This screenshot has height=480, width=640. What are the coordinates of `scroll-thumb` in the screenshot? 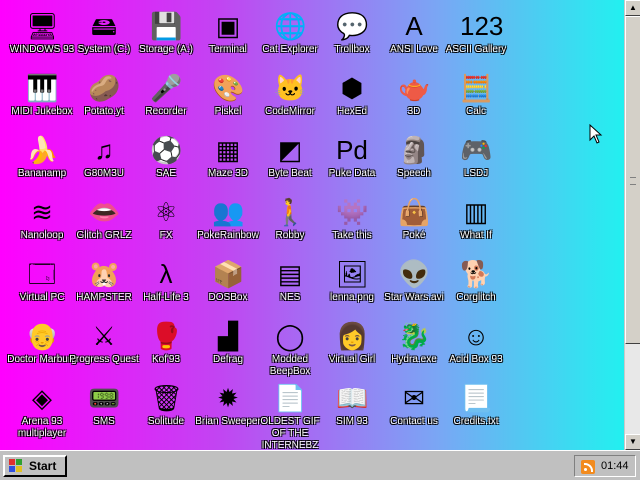 It's located at (632, 180).